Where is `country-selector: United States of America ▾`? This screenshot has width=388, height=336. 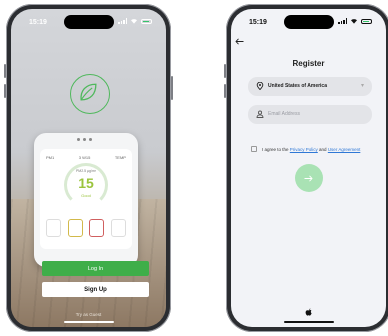 country-selector: United States of America ▾ is located at coordinates (310, 86).